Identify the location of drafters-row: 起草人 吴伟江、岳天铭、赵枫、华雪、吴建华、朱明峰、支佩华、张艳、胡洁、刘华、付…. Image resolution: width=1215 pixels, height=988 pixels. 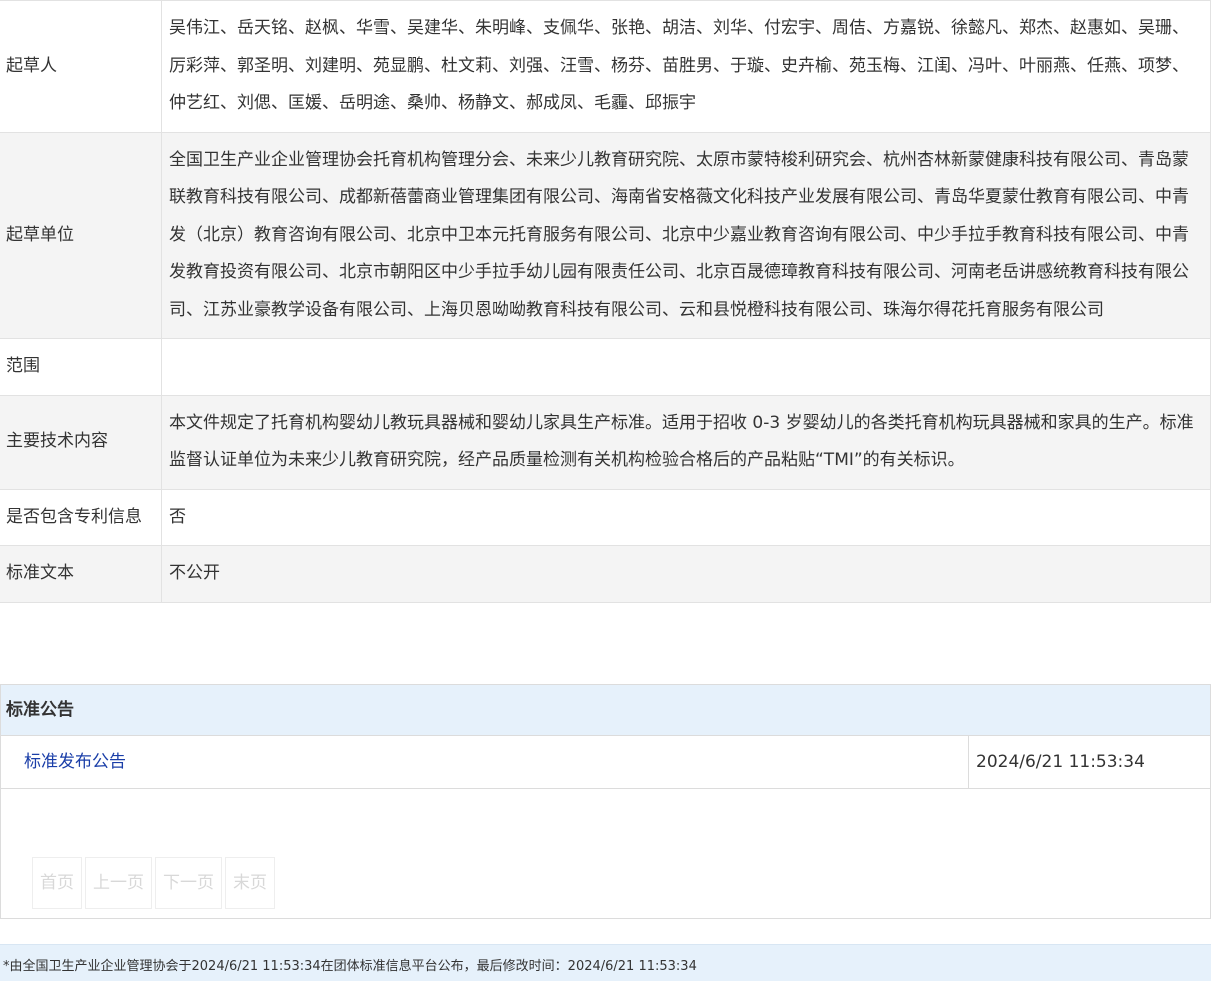
(605, 66).